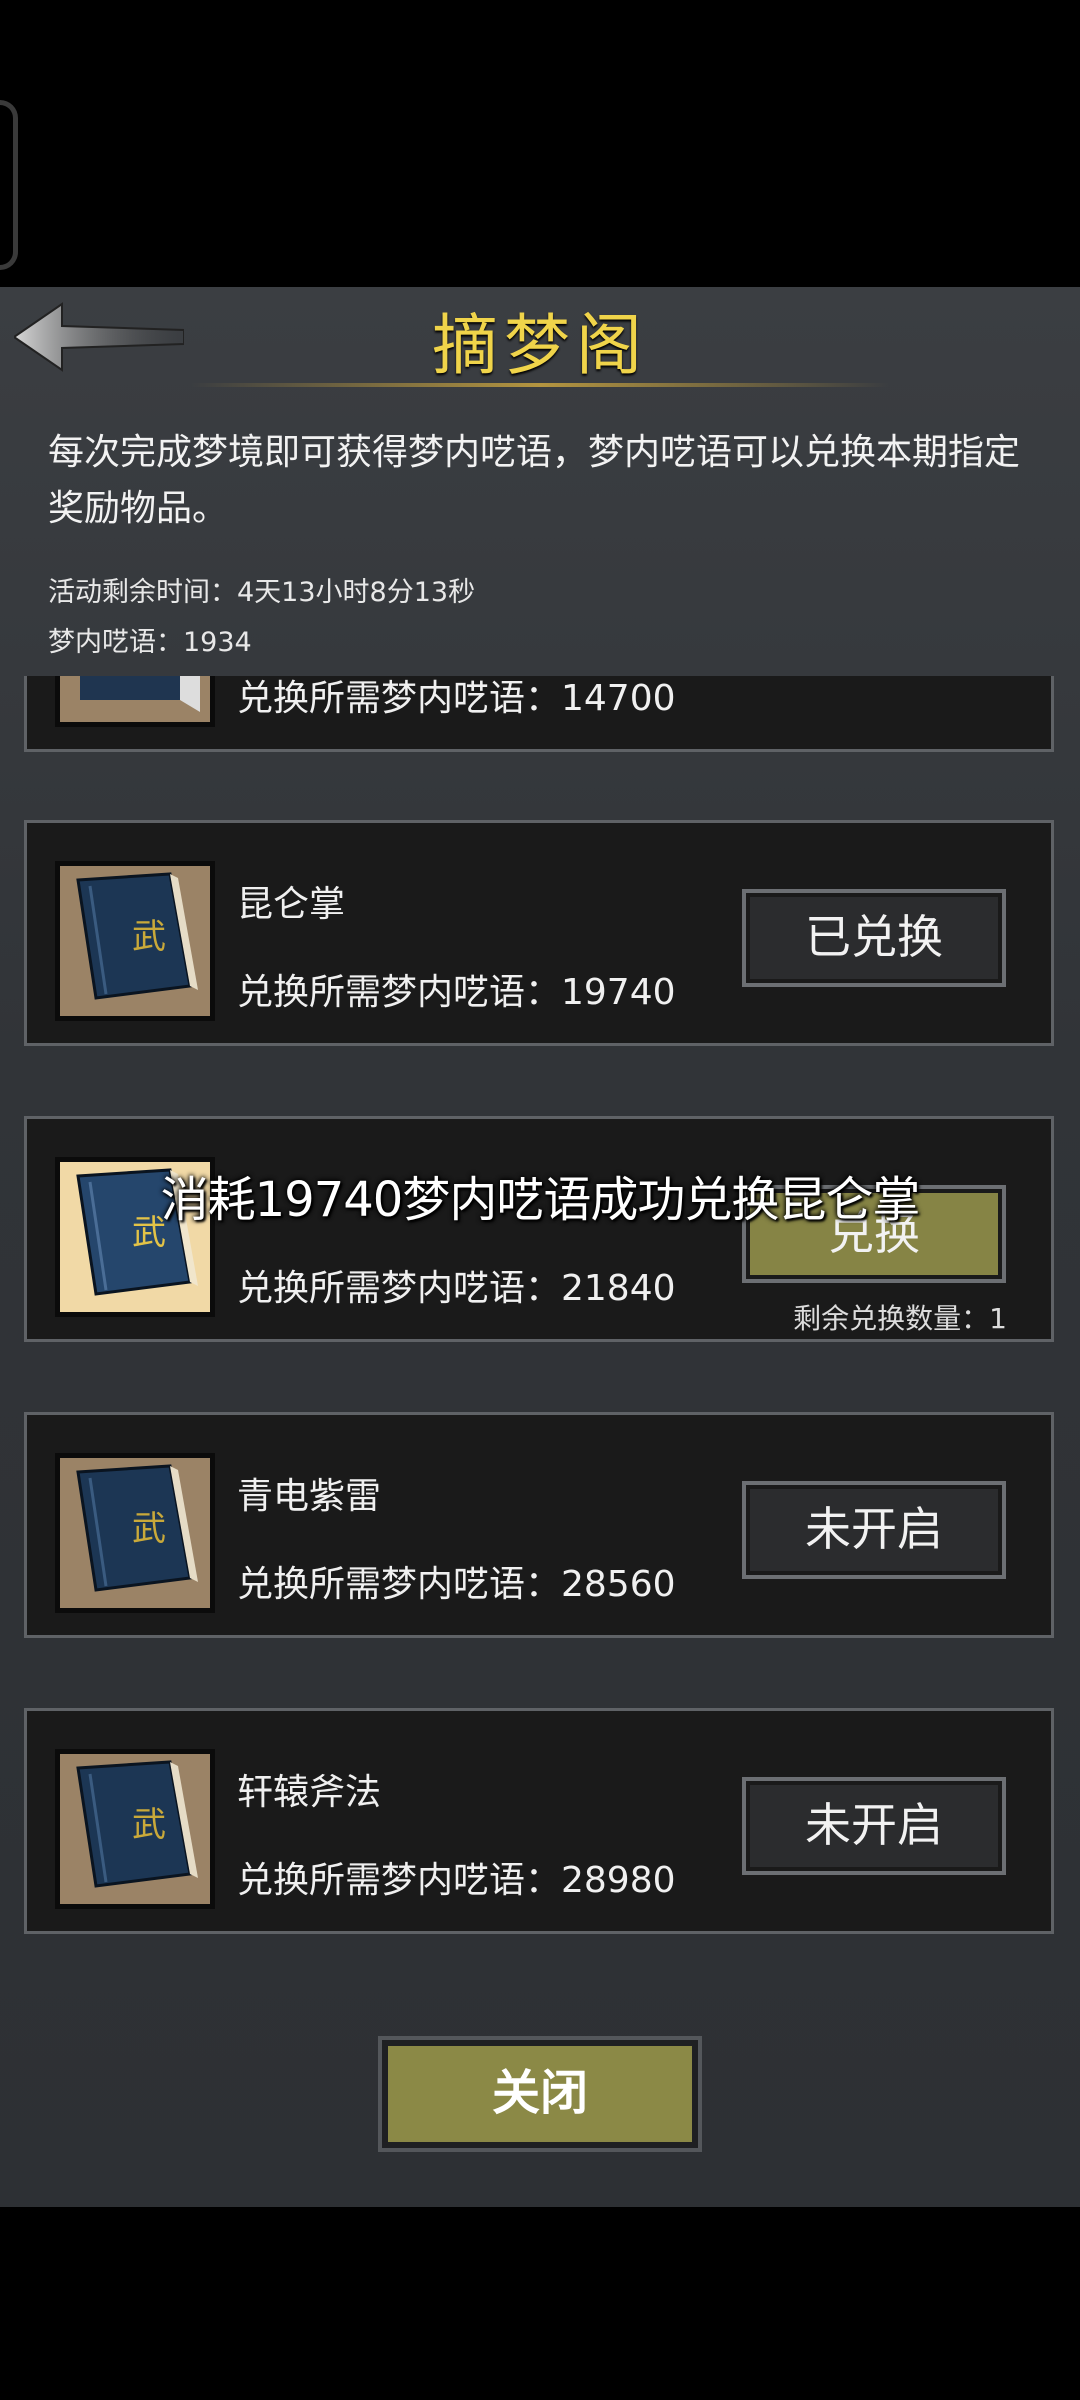  I want to click on toast-message: 消耗19740梦内呓语成功兑换昆仑掌, so click(540, 1200).